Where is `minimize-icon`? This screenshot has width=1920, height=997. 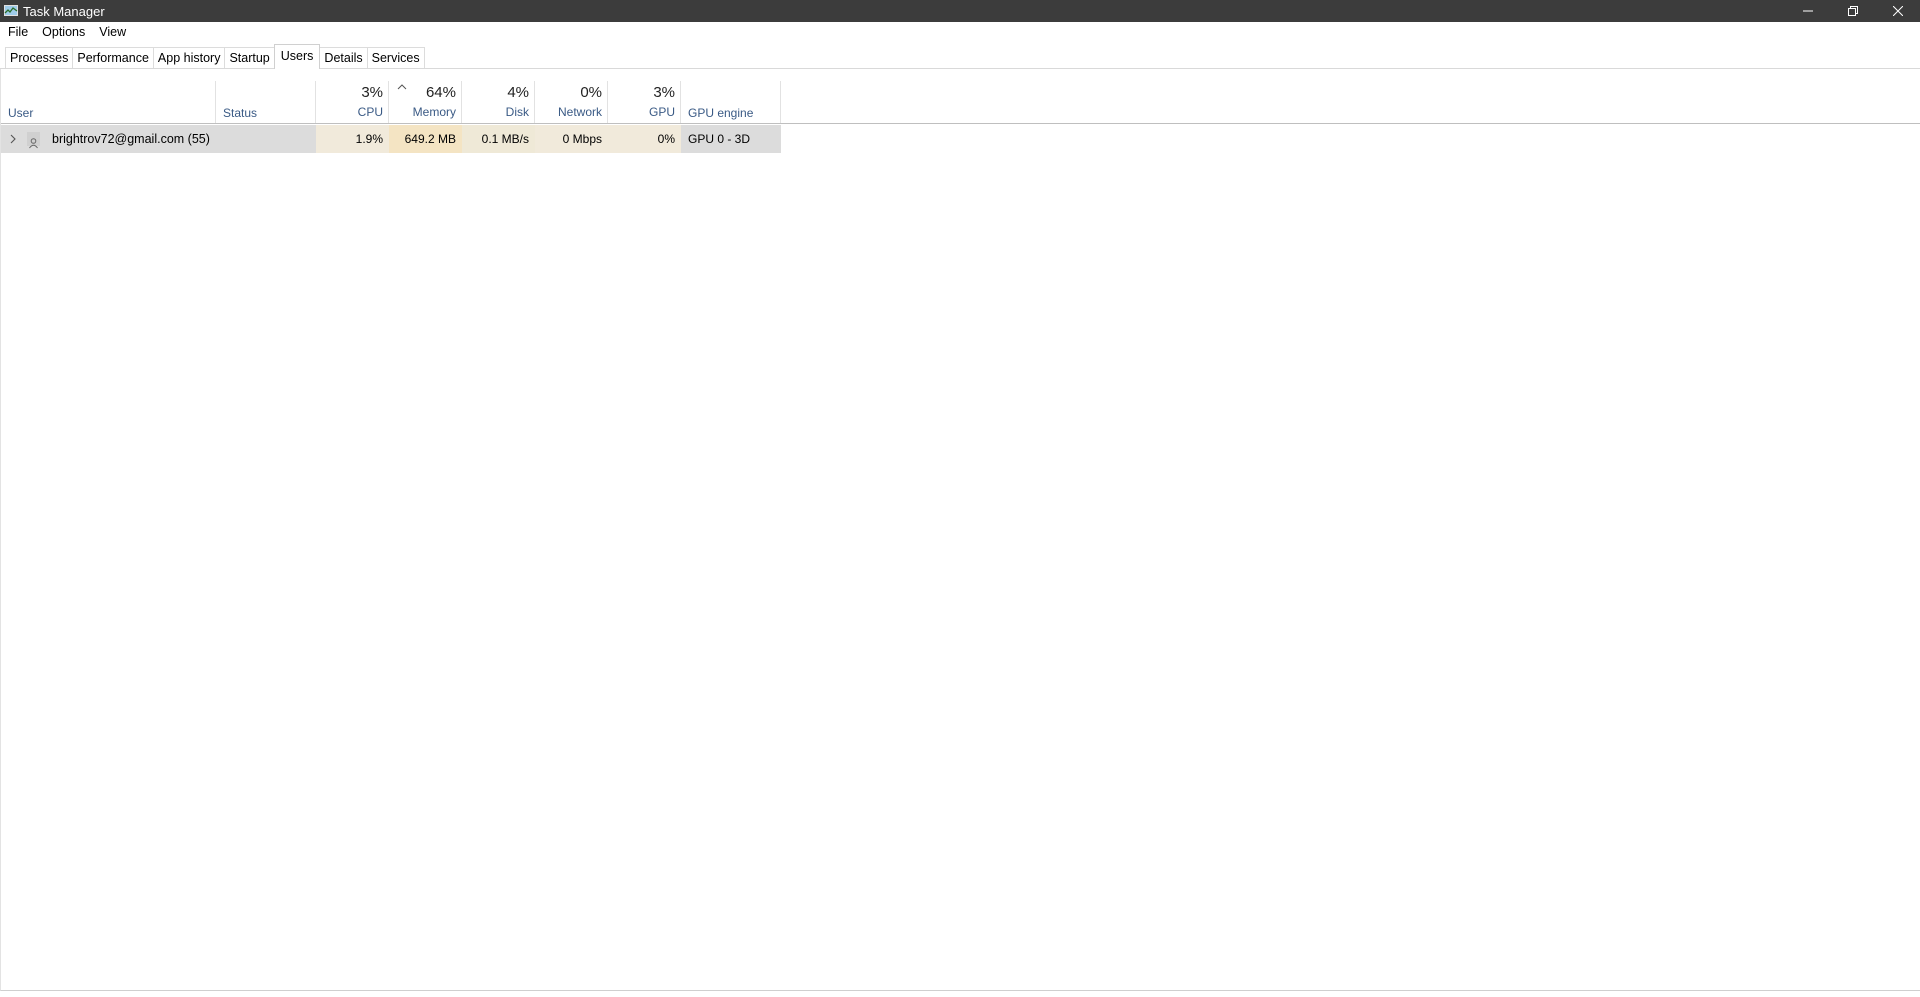
minimize-icon is located at coordinates (1807, 11).